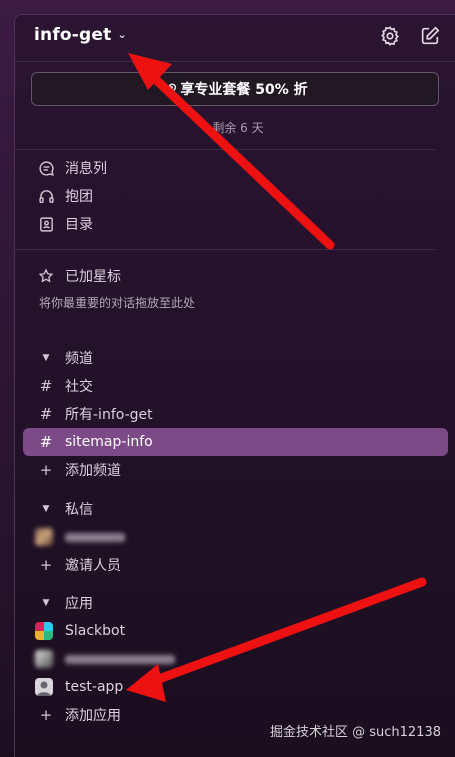 The width and height of the screenshot is (455, 757). What do you see at coordinates (46, 276) in the screenshot?
I see `star-icon` at bounding box center [46, 276].